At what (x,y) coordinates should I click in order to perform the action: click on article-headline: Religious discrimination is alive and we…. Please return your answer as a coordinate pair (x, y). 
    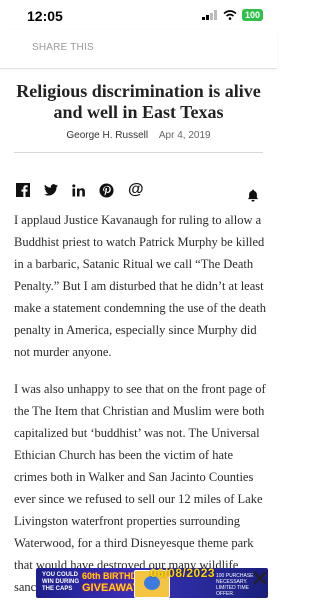
    Looking at the image, I should click on (138, 101).